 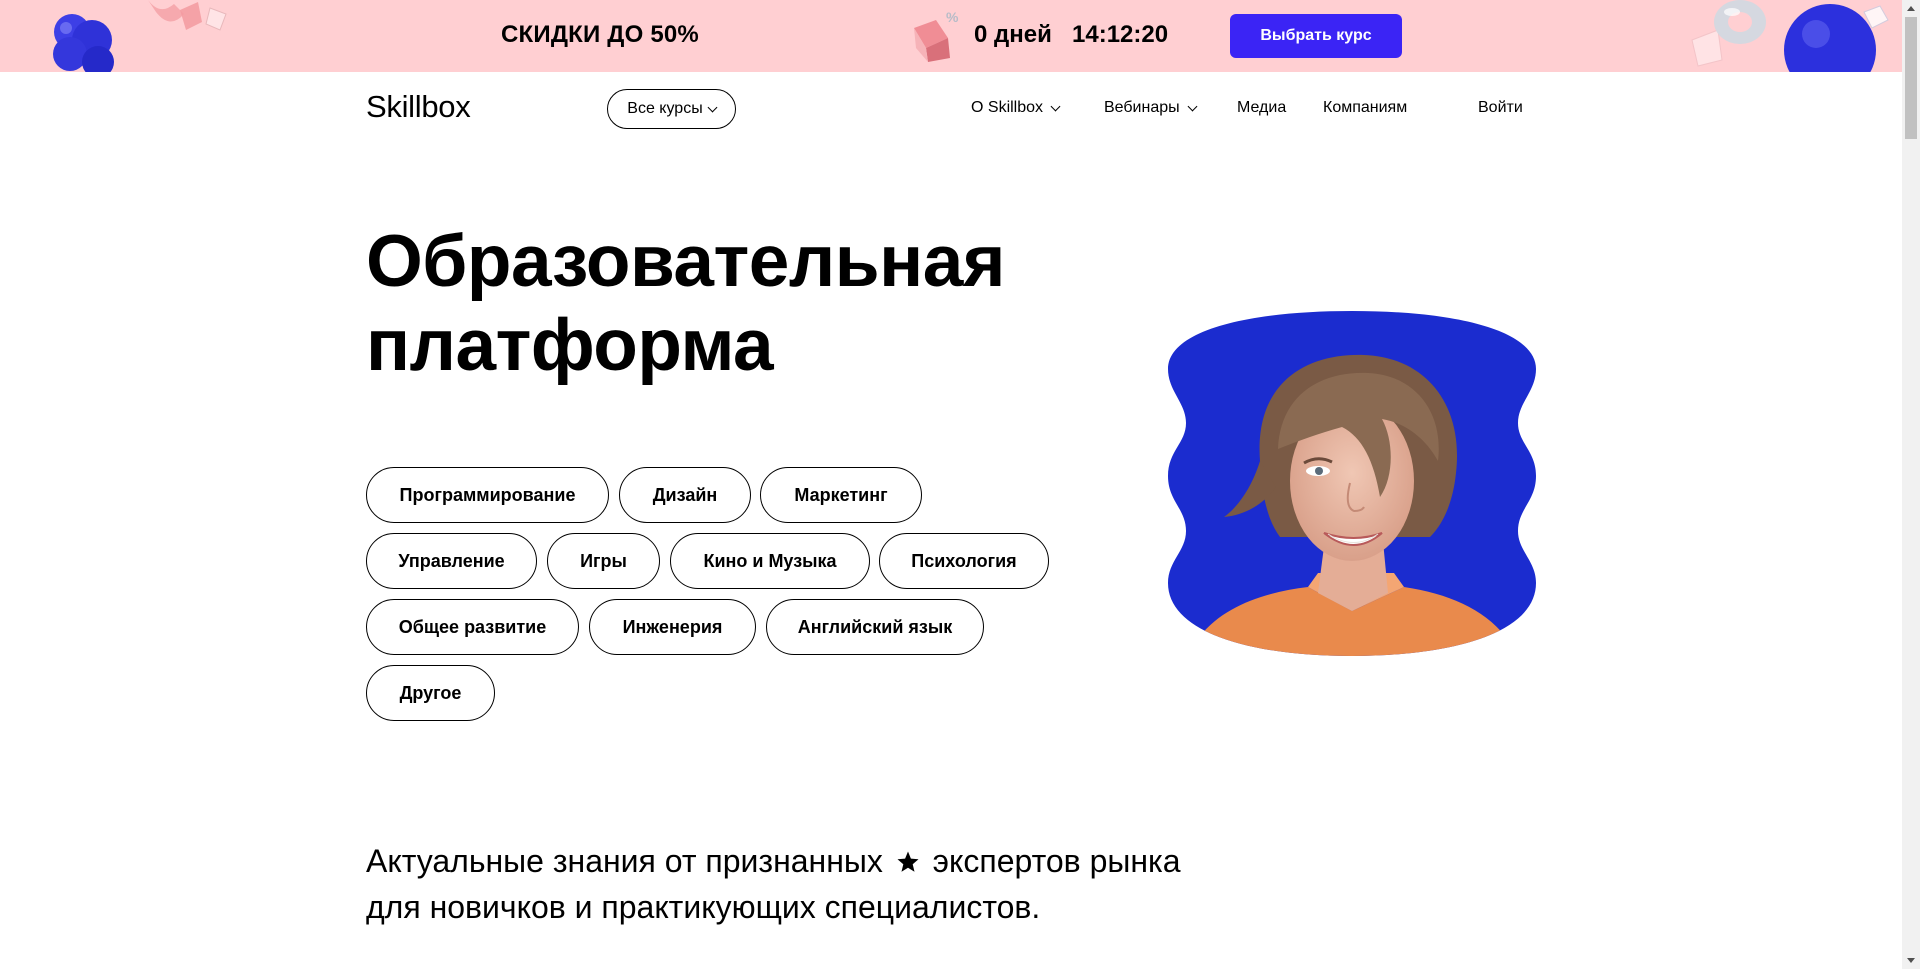 What do you see at coordinates (1316, 36) in the screenshot?
I see `choose-course-button: Выбрать курс` at bounding box center [1316, 36].